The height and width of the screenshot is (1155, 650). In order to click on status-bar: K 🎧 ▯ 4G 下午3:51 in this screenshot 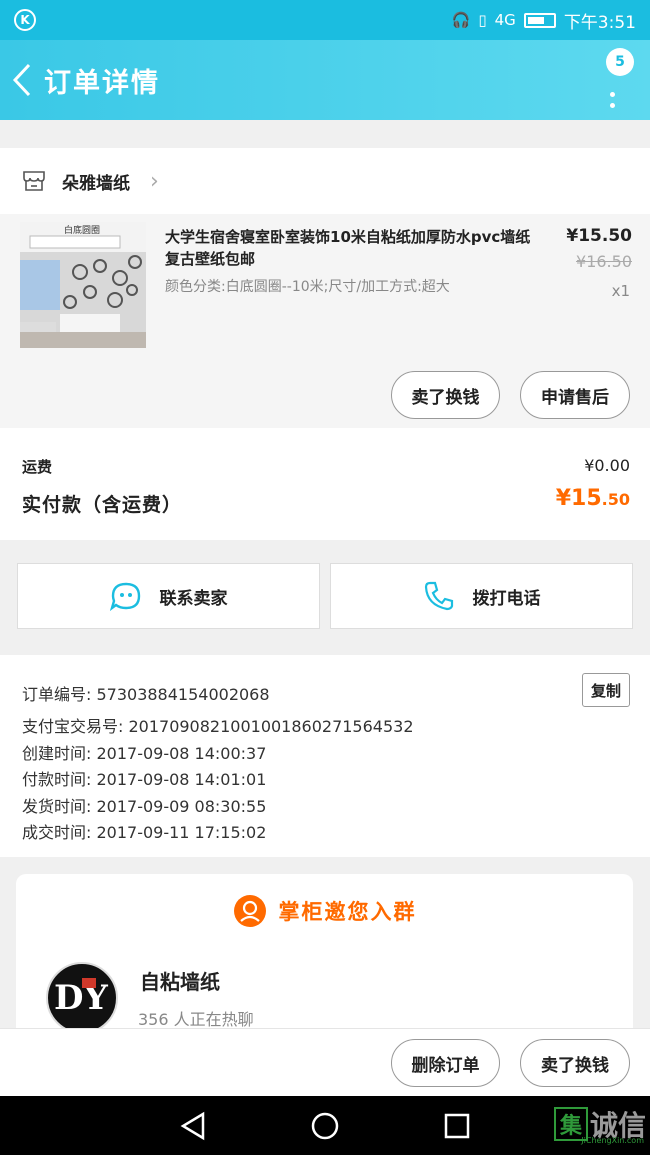, I will do `click(325, 20)`.